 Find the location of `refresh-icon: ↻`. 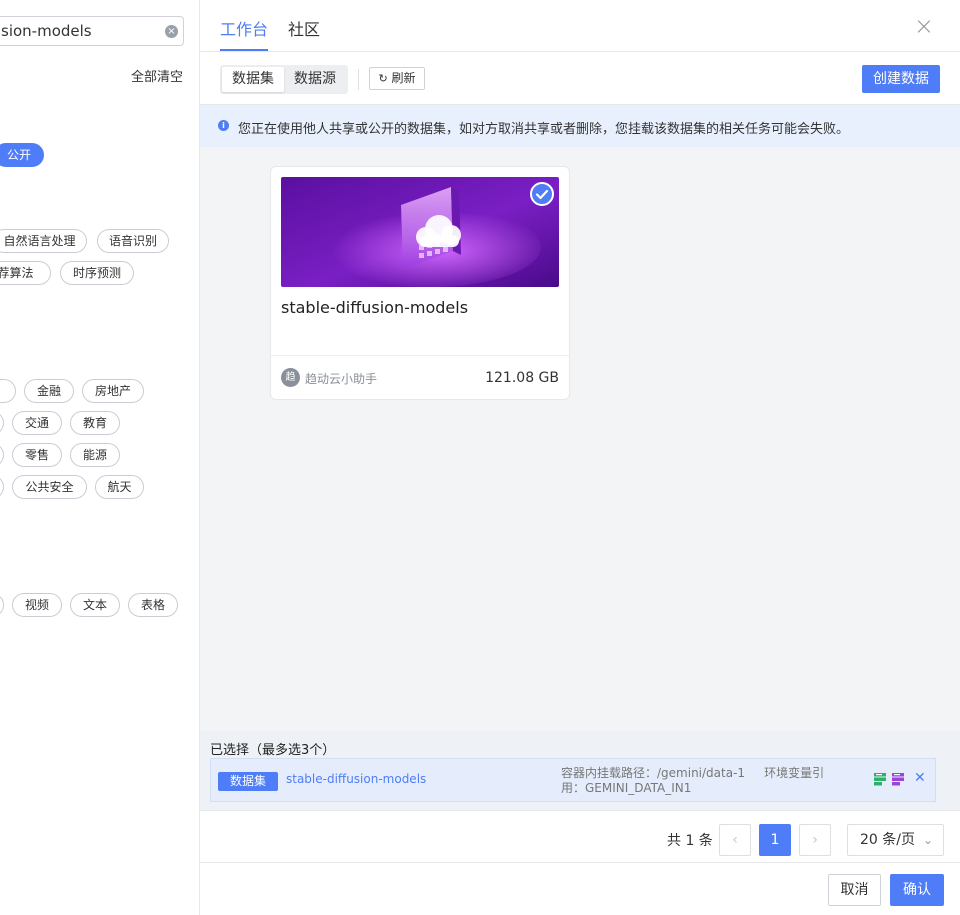

refresh-icon: ↻ is located at coordinates (383, 78).